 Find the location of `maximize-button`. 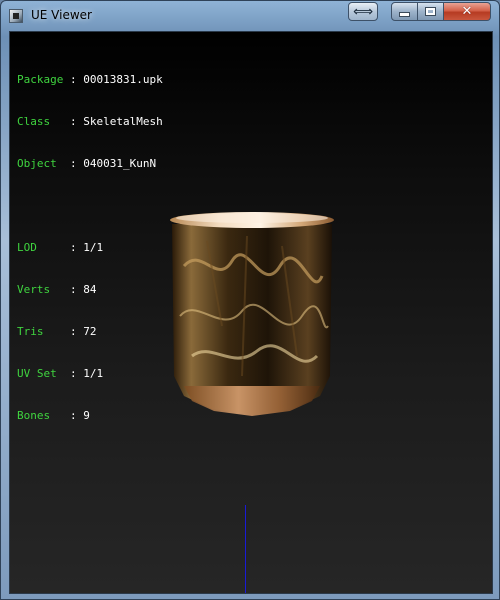

maximize-button is located at coordinates (431, 11).